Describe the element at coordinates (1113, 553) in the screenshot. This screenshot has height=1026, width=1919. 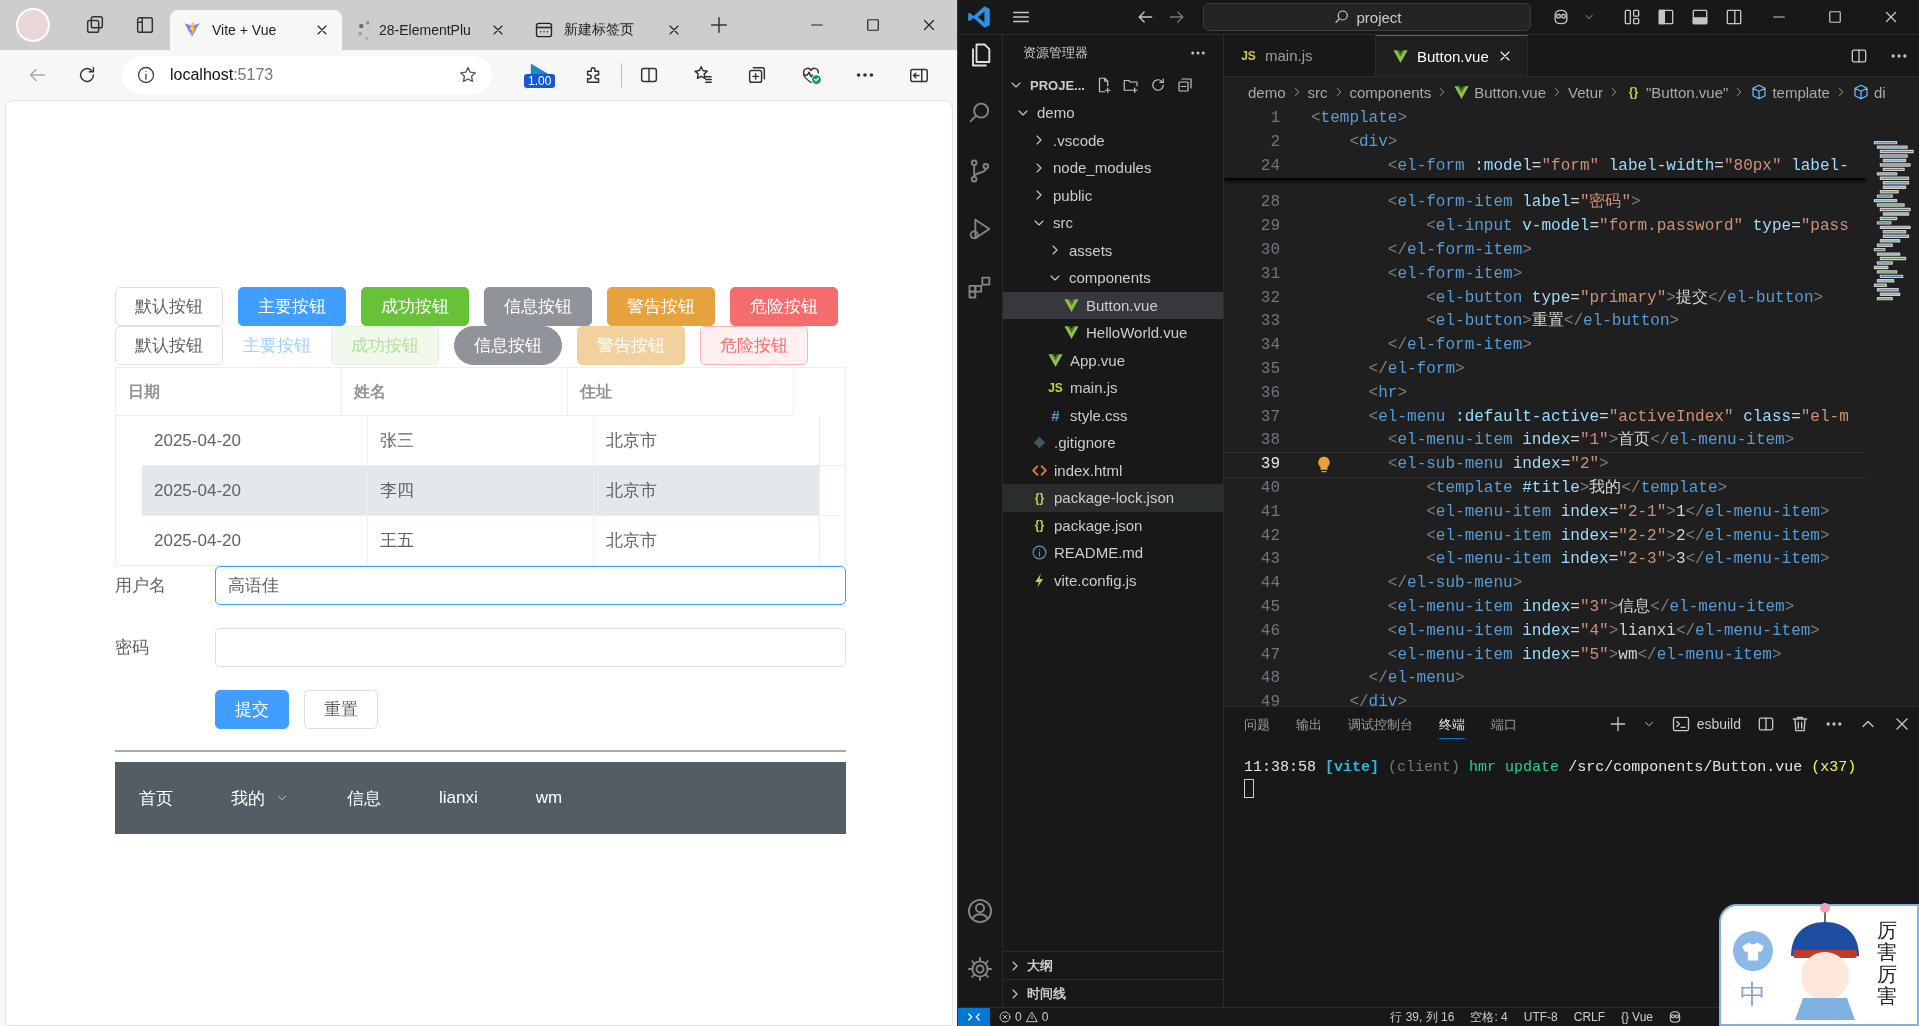
I see `file-tree-item: README.md` at that location.